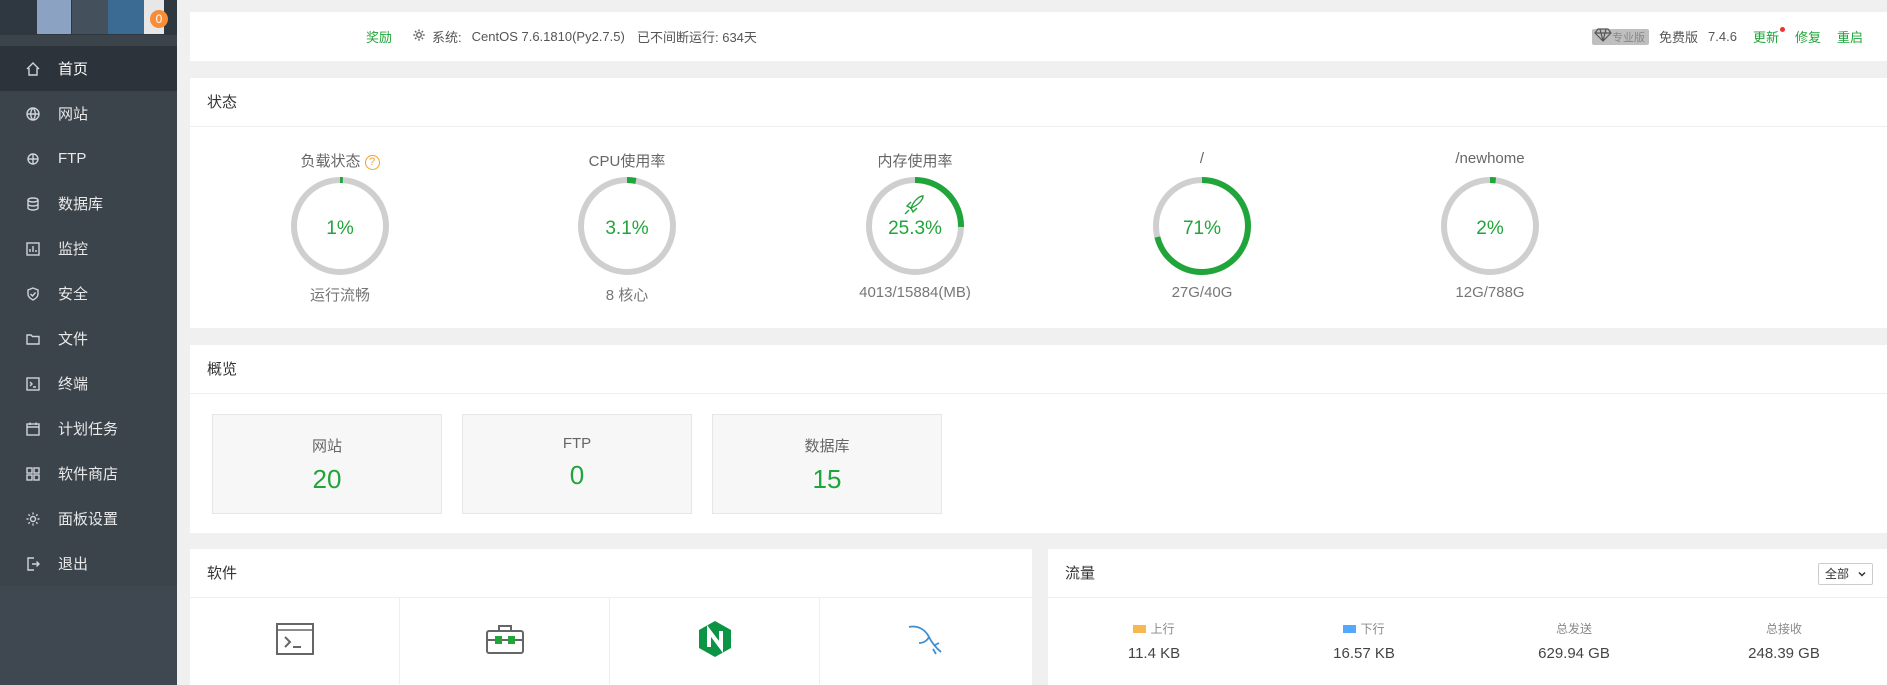 Image resolution: width=1887 pixels, height=685 pixels. I want to click on gauge-sub: 12G/788G, so click(1490, 292).